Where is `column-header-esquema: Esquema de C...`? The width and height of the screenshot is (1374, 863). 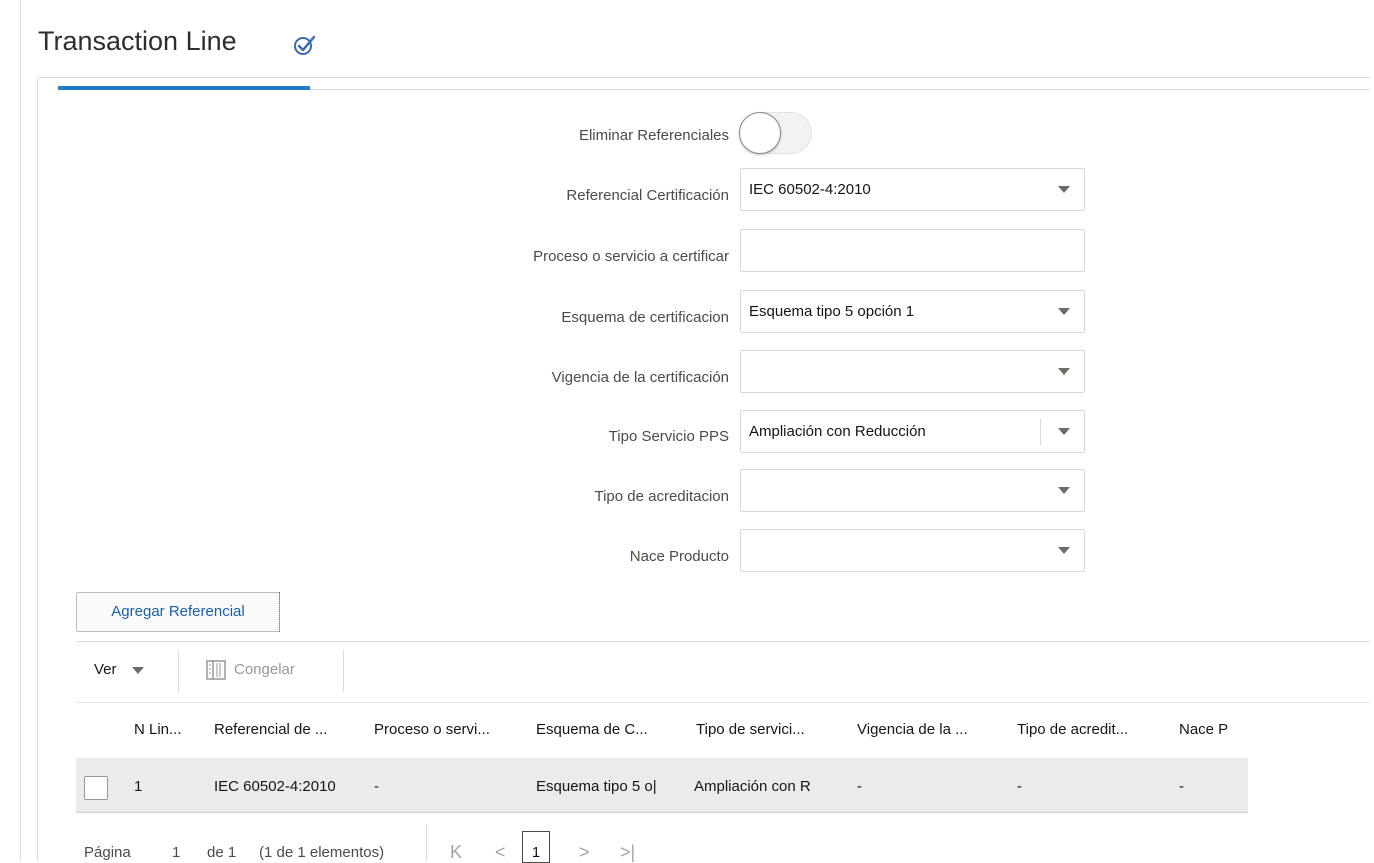 column-header-esquema: Esquema de C... is located at coordinates (592, 729).